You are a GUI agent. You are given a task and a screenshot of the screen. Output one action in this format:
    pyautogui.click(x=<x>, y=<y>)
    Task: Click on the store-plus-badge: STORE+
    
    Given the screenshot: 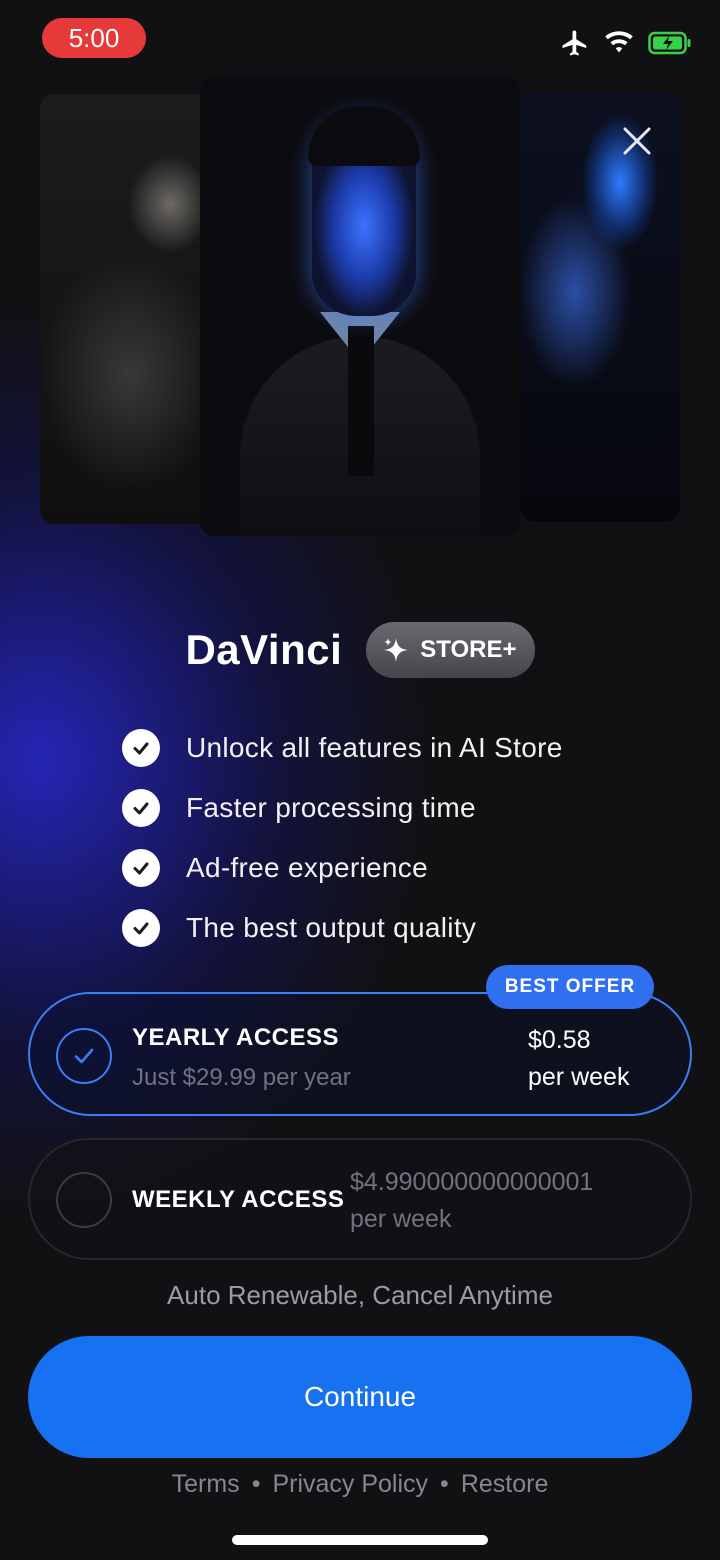 What is the action you would take?
    pyautogui.click(x=450, y=650)
    